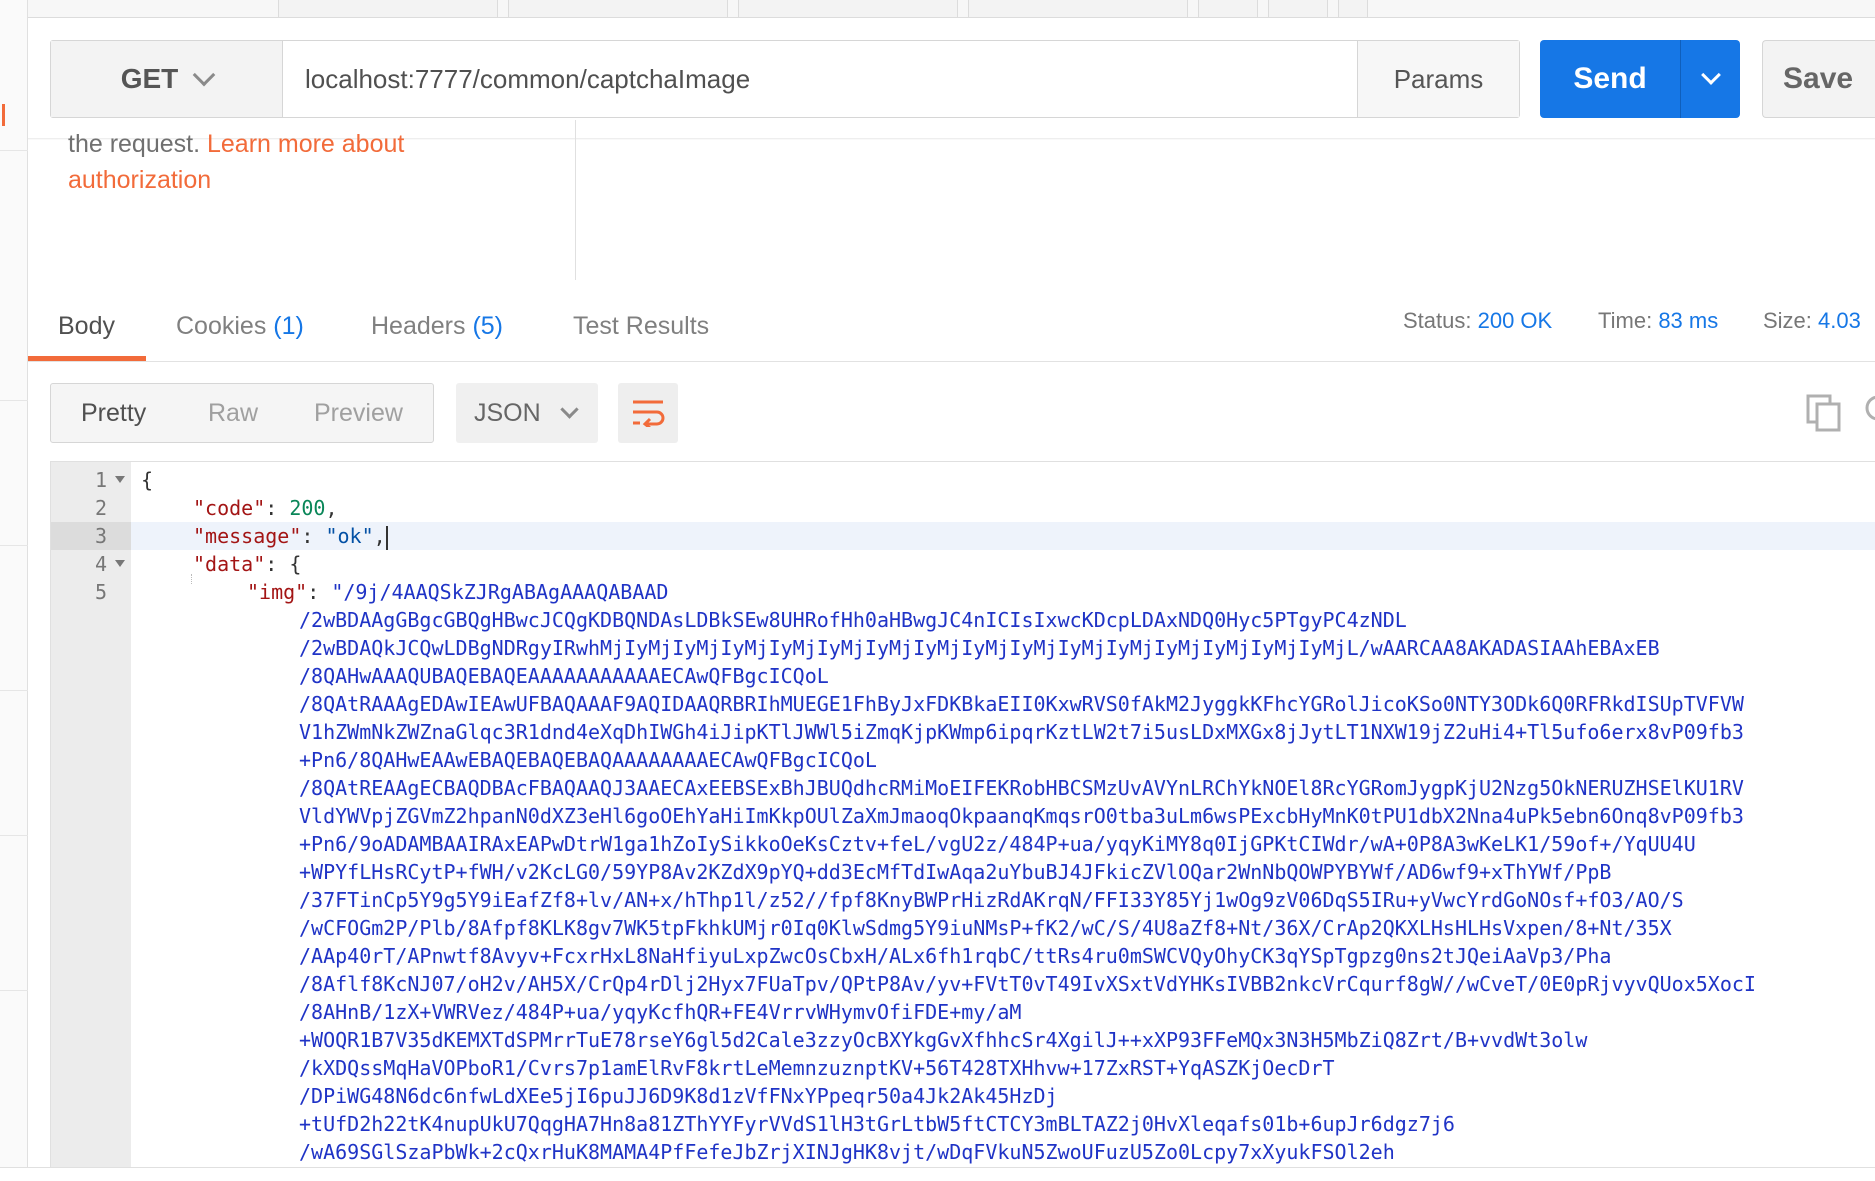  Describe the element at coordinates (139, 180) in the screenshot. I see `authorization-link: authorization` at that location.